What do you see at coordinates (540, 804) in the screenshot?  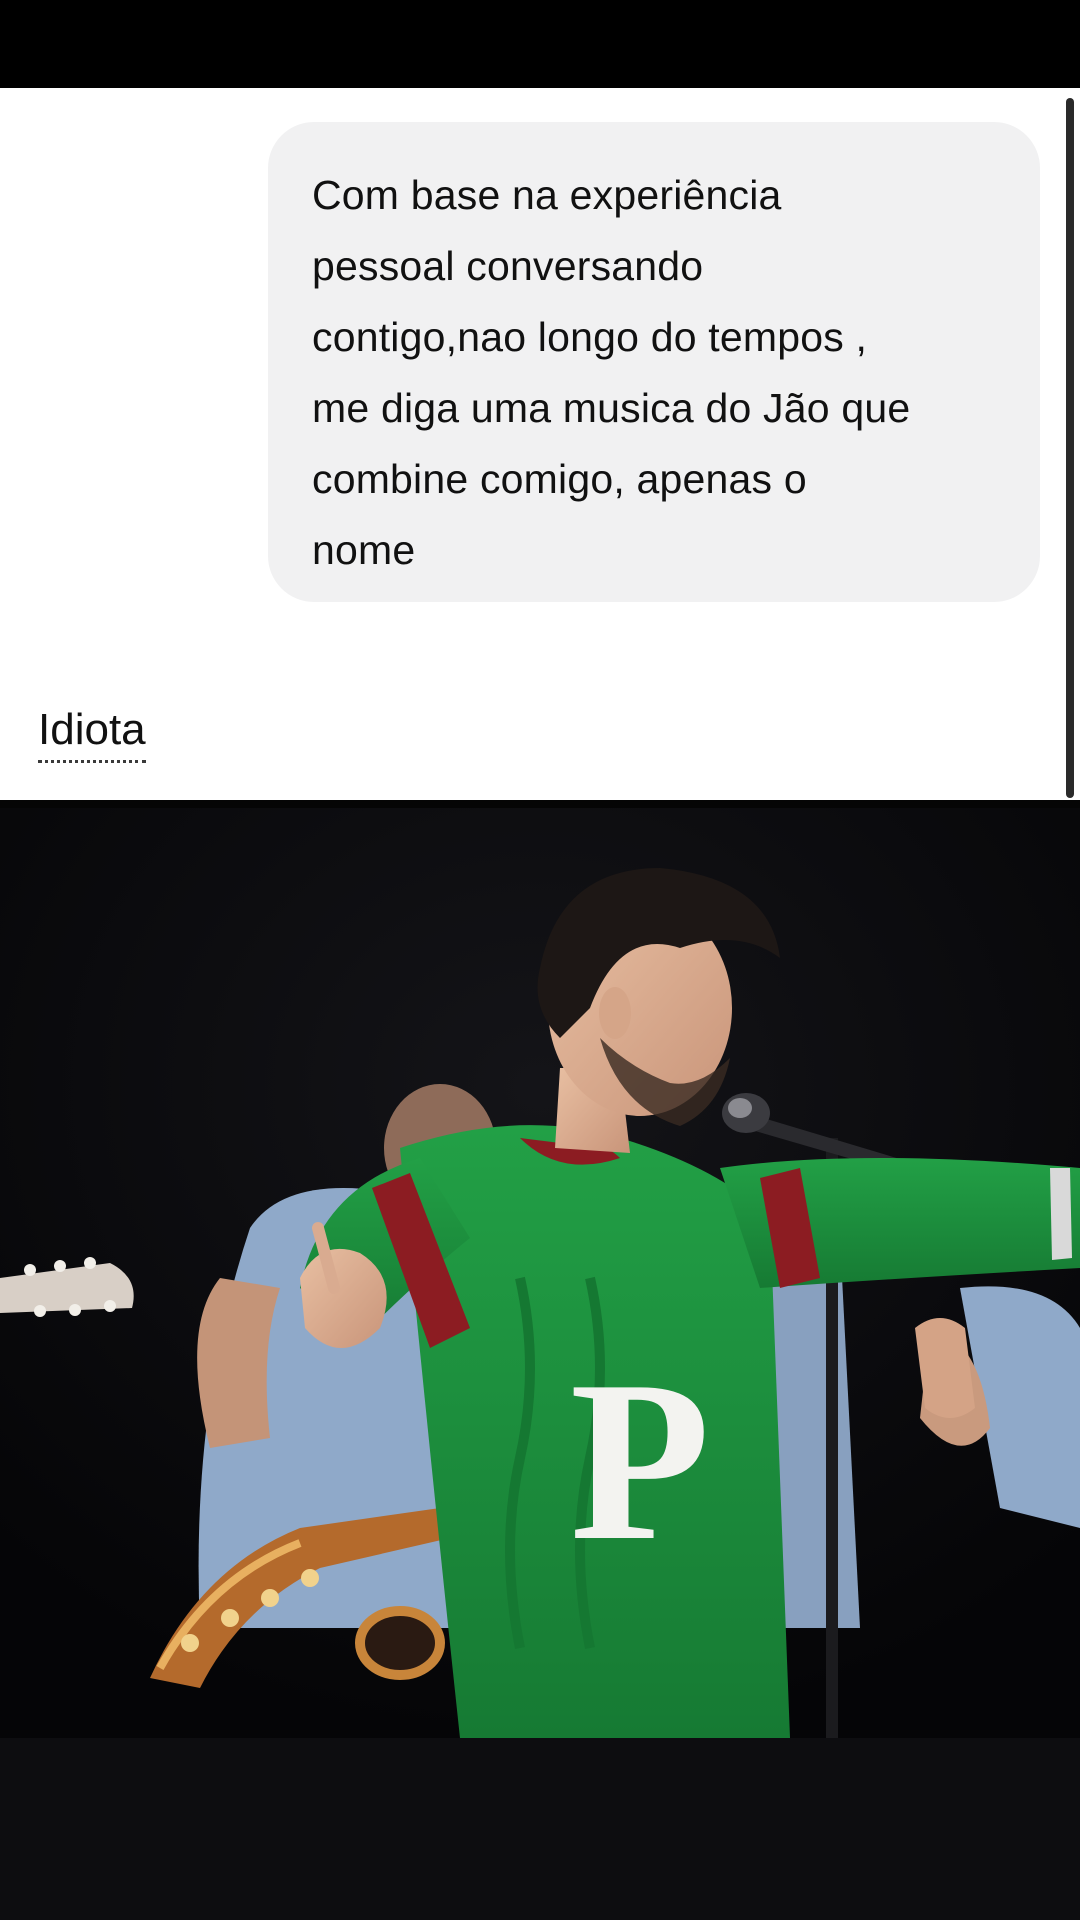 I see `divider` at bounding box center [540, 804].